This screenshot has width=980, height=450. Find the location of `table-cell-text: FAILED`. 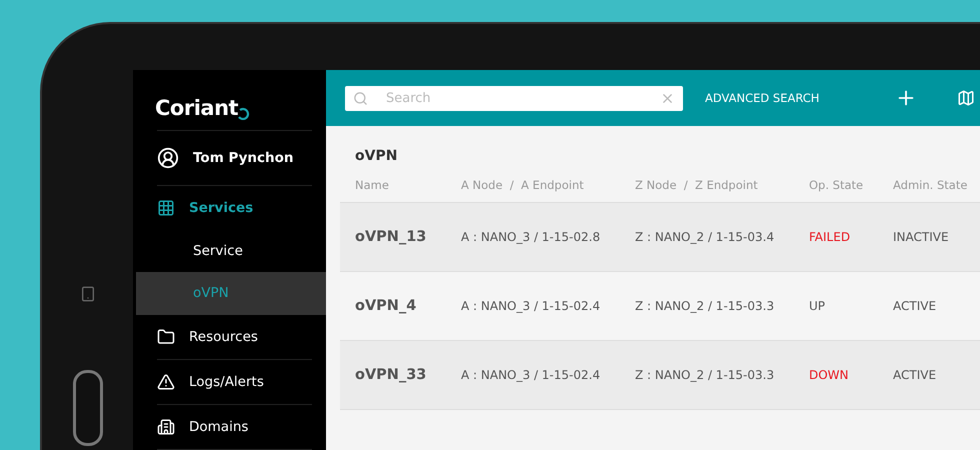

table-cell-text: FAILED is located at coordinates (830, 237).